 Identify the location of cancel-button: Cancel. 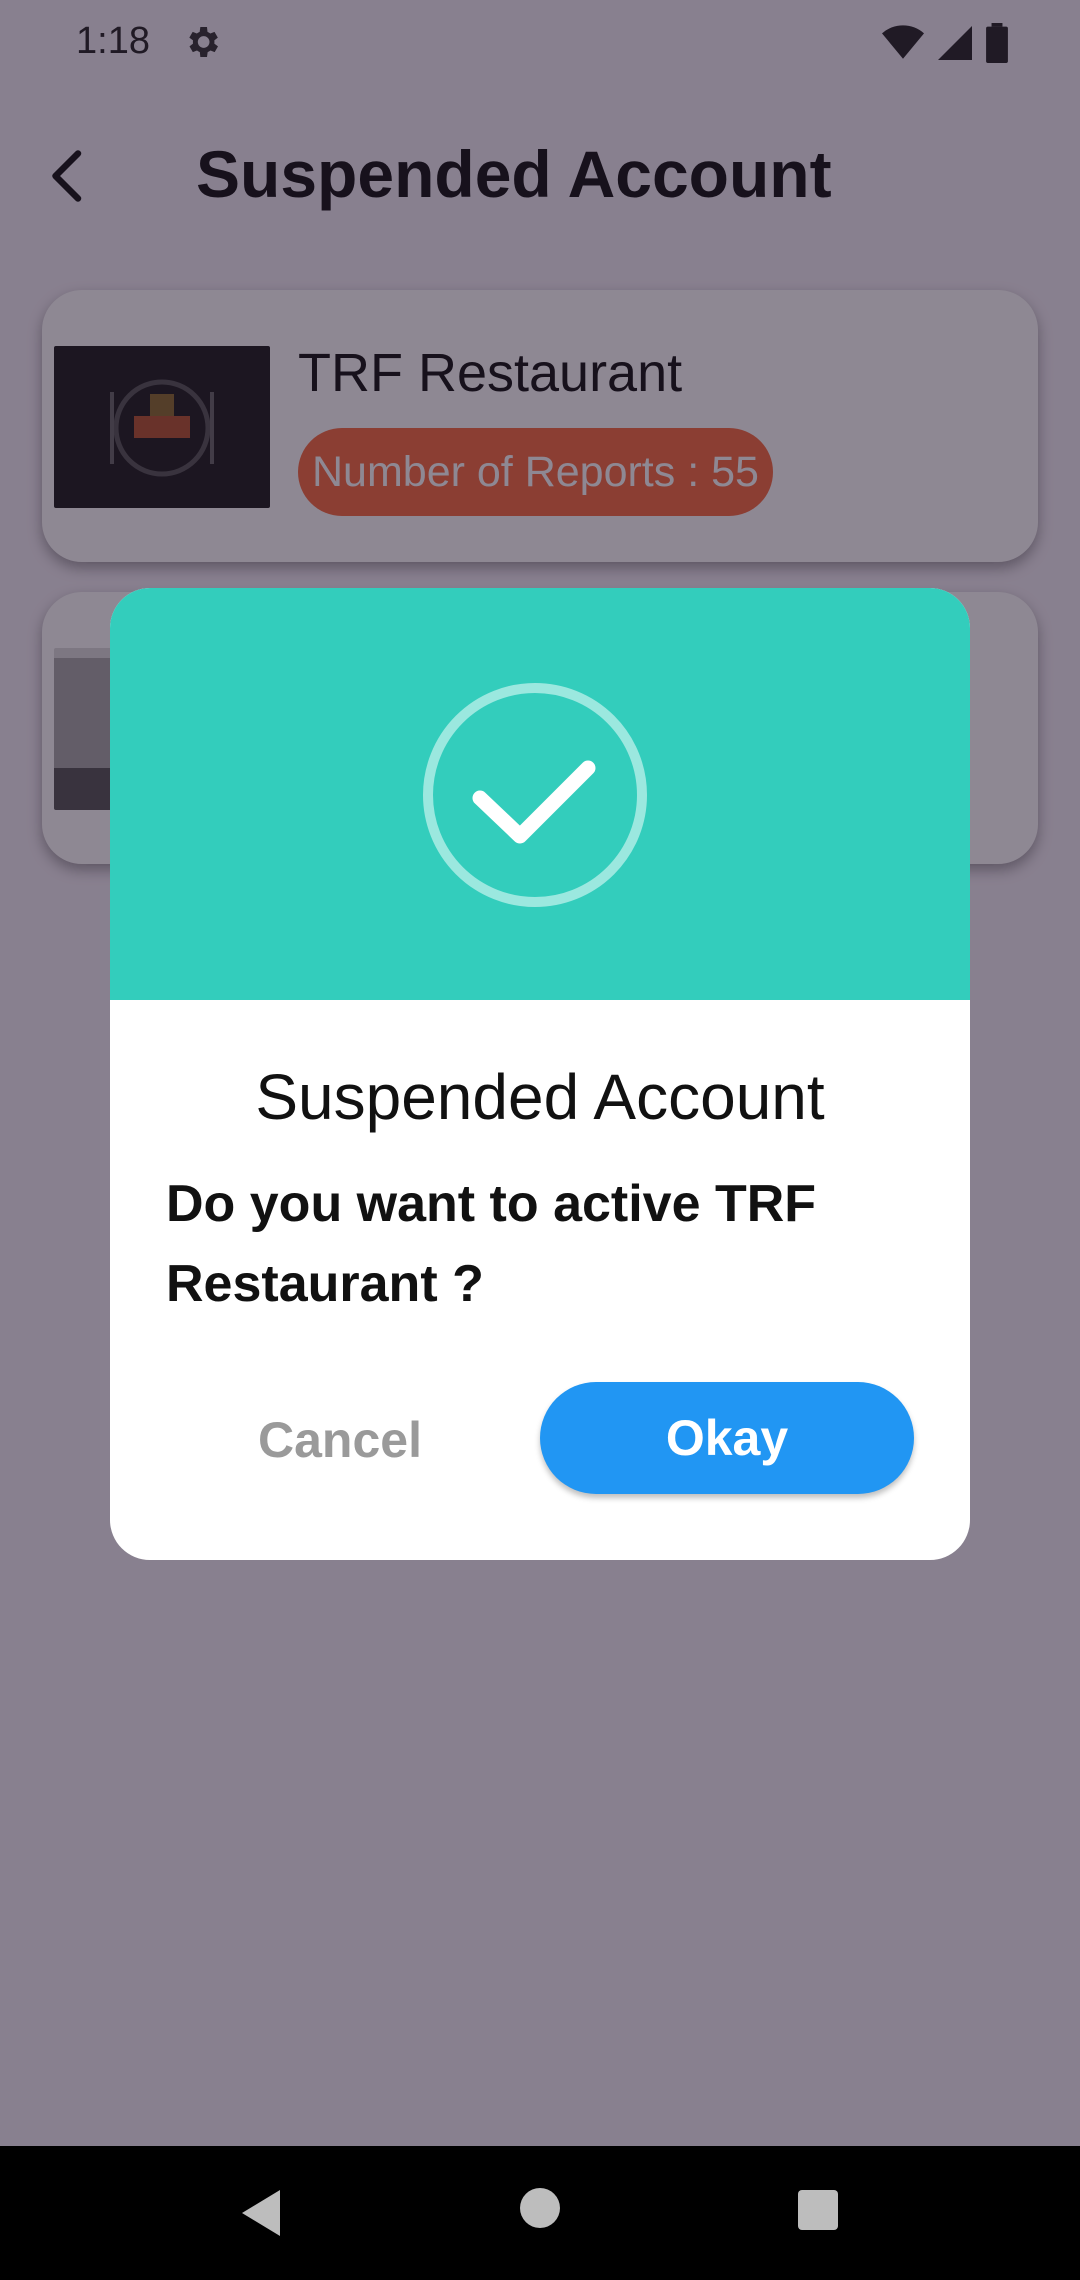
(340, 1440).